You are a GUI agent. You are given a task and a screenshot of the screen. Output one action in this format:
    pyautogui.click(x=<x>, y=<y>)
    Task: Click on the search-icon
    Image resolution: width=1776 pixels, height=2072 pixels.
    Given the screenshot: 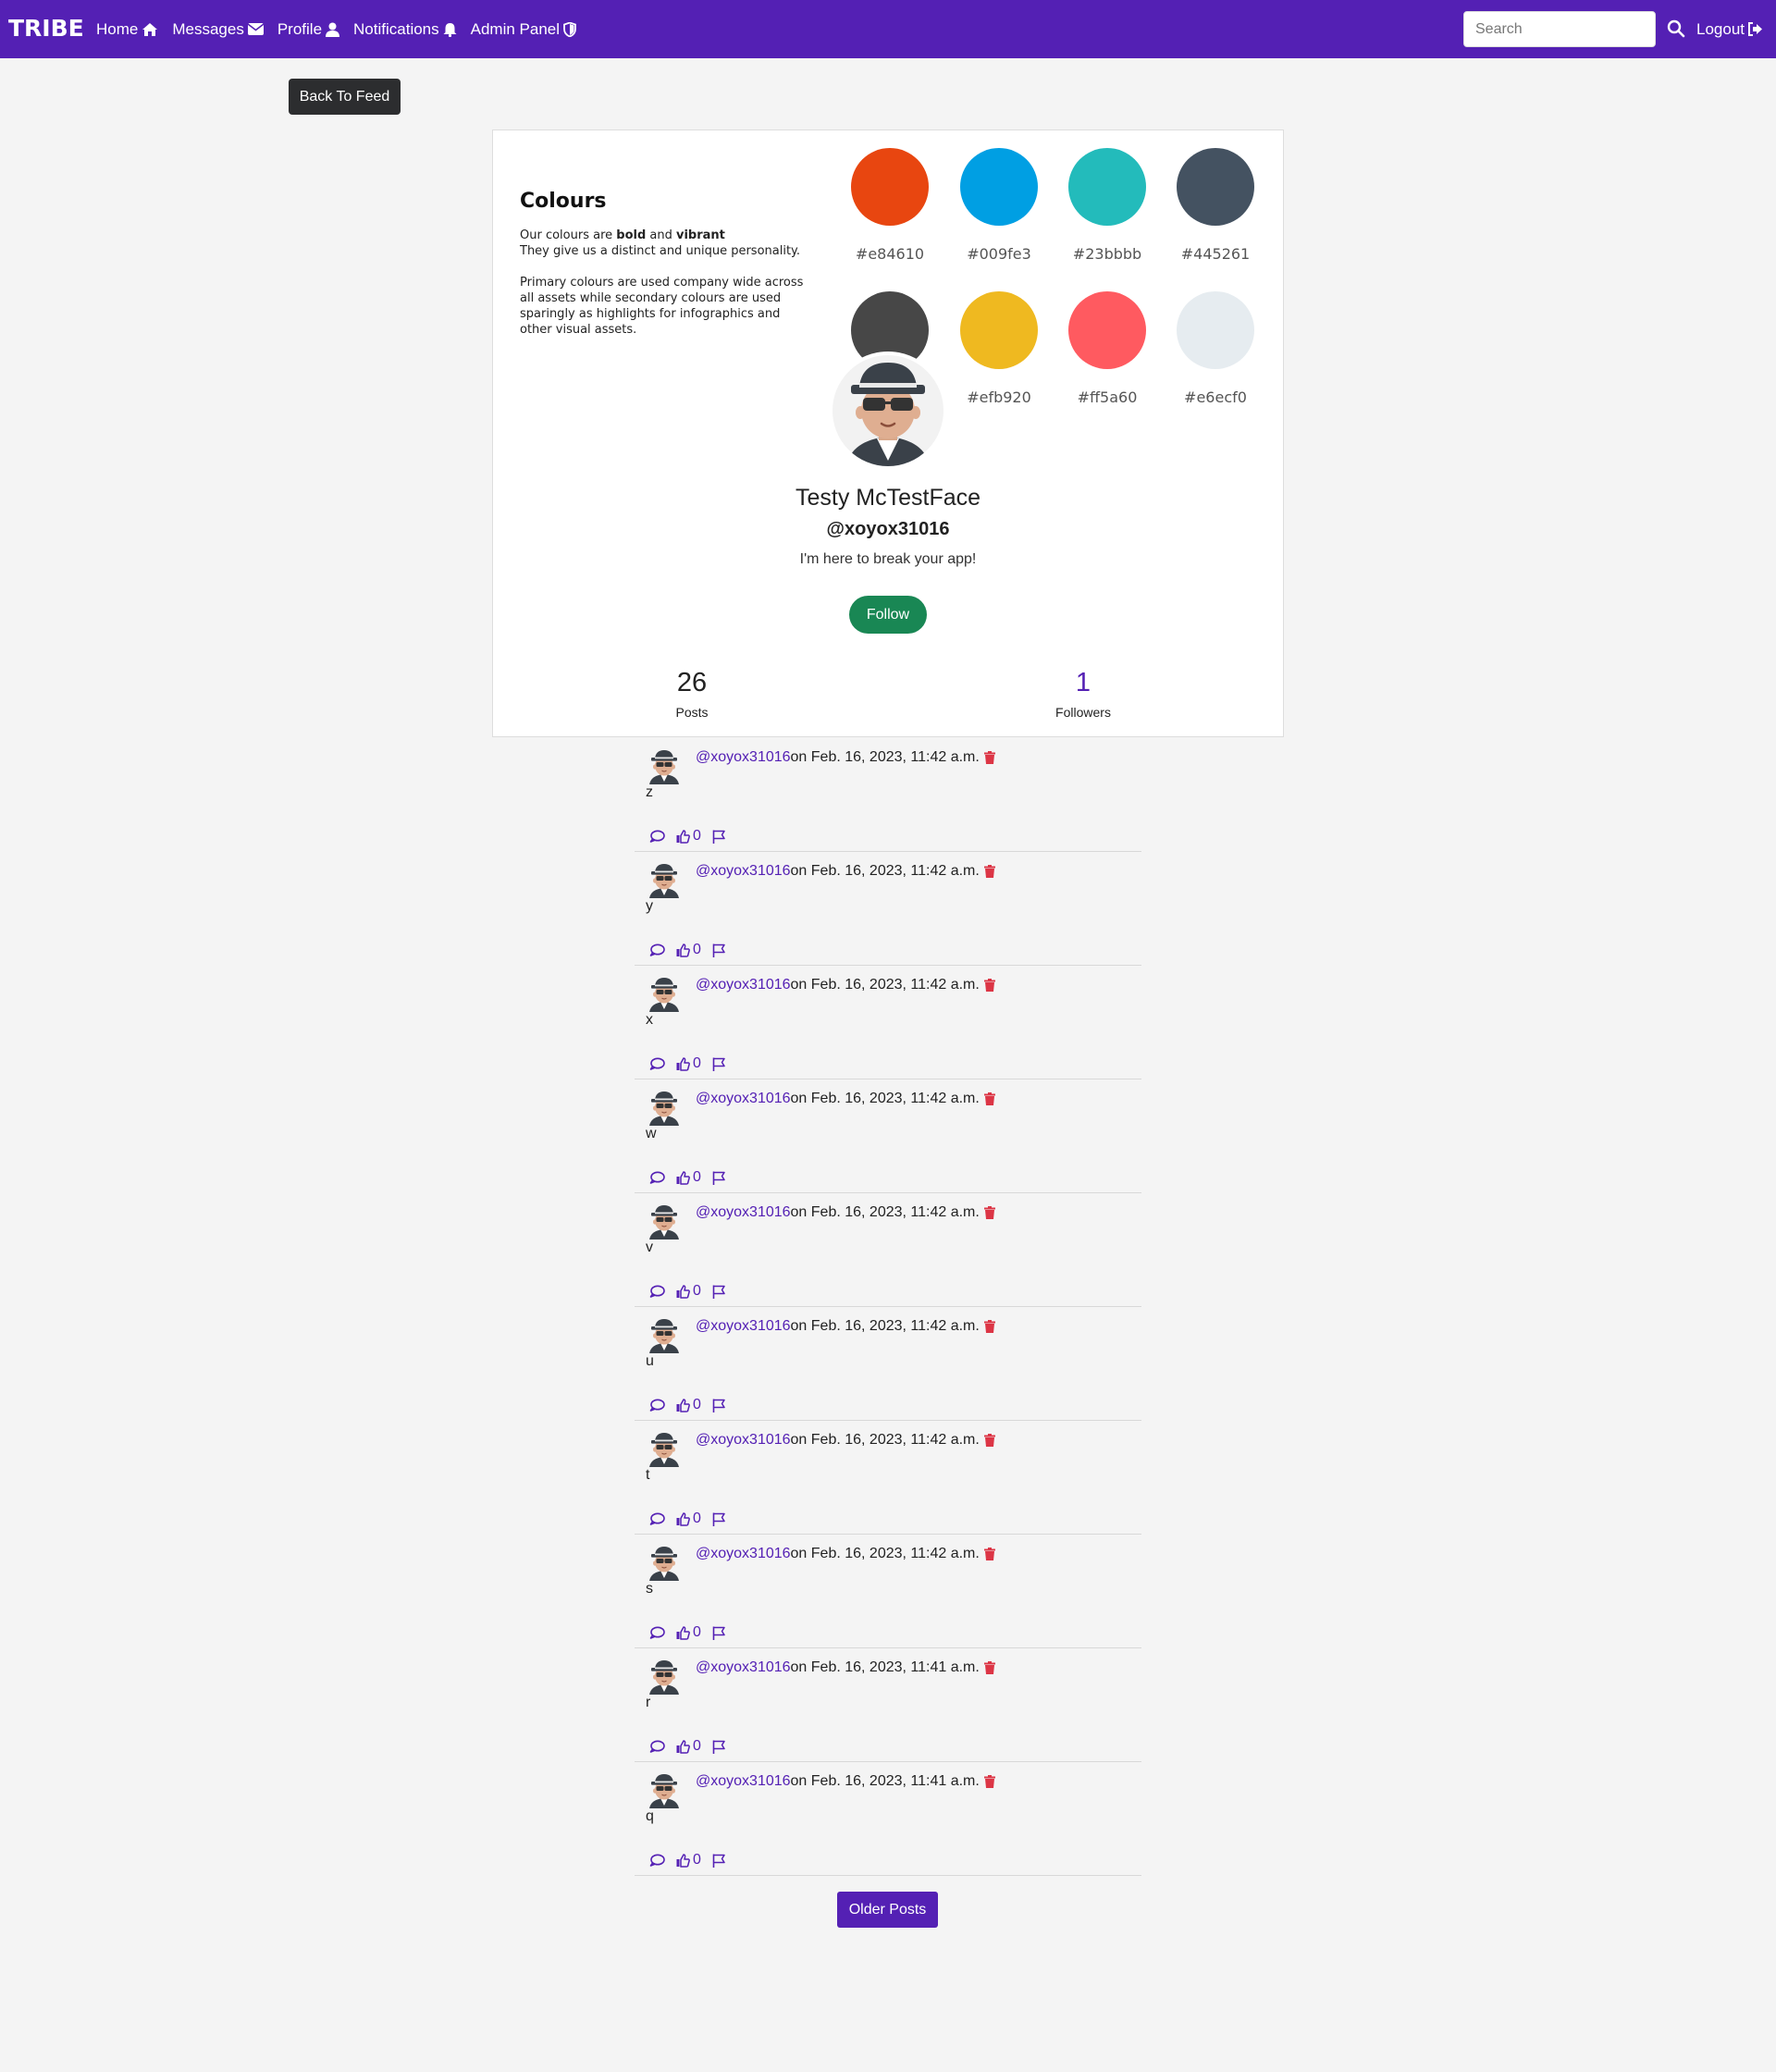 What is the action you would take?
    pyautogui.click(x=1676, y=29)
    